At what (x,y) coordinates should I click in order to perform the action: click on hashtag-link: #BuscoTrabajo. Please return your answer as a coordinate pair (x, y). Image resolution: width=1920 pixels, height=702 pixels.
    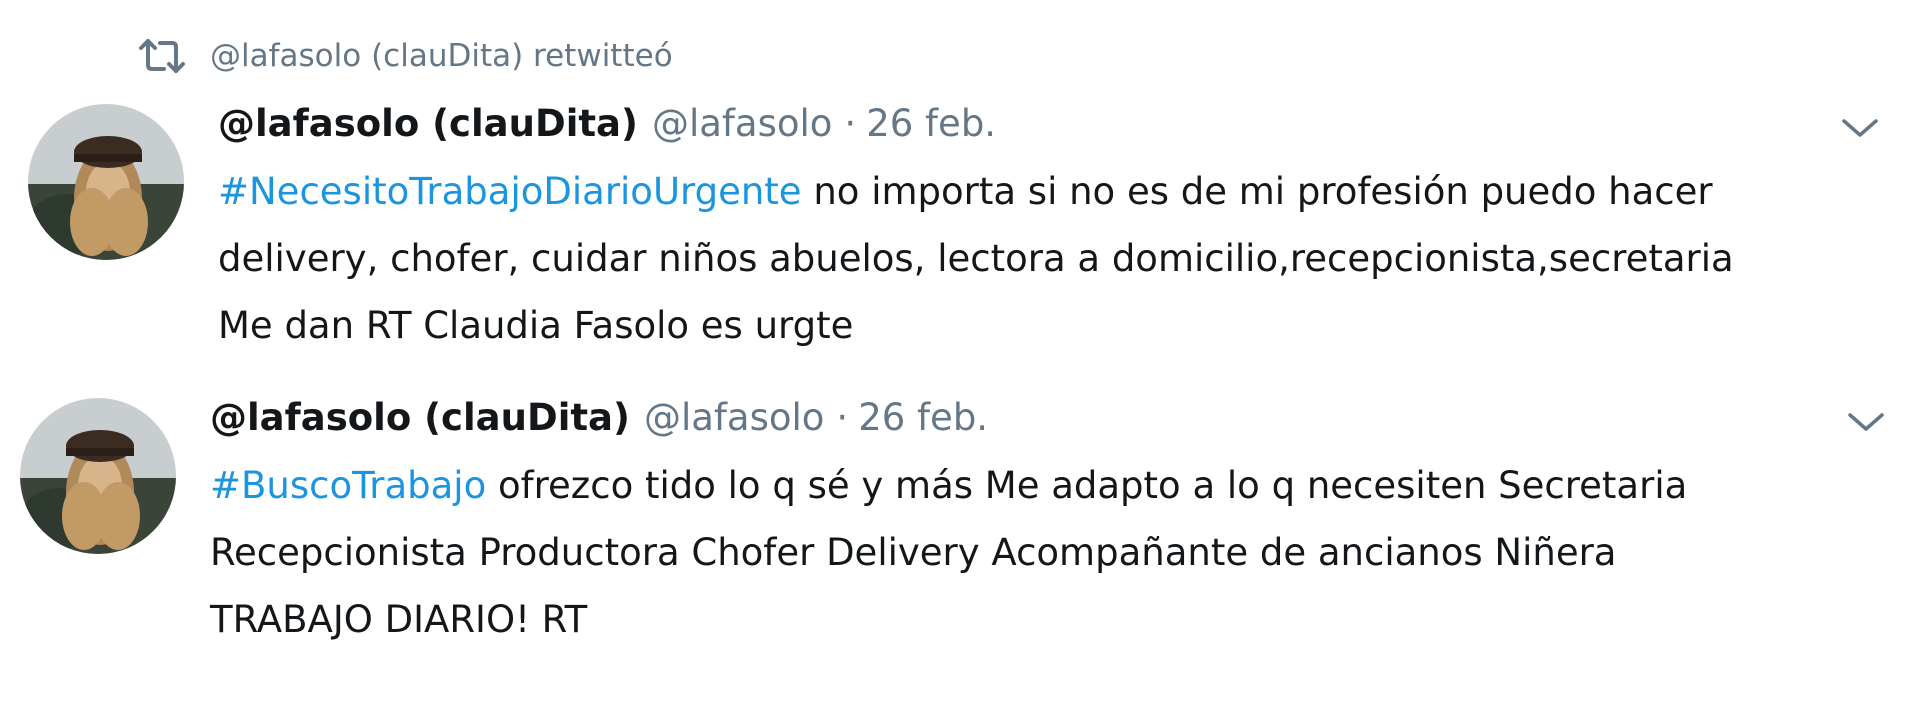
    Looking at the image, I should click on (348, 485).